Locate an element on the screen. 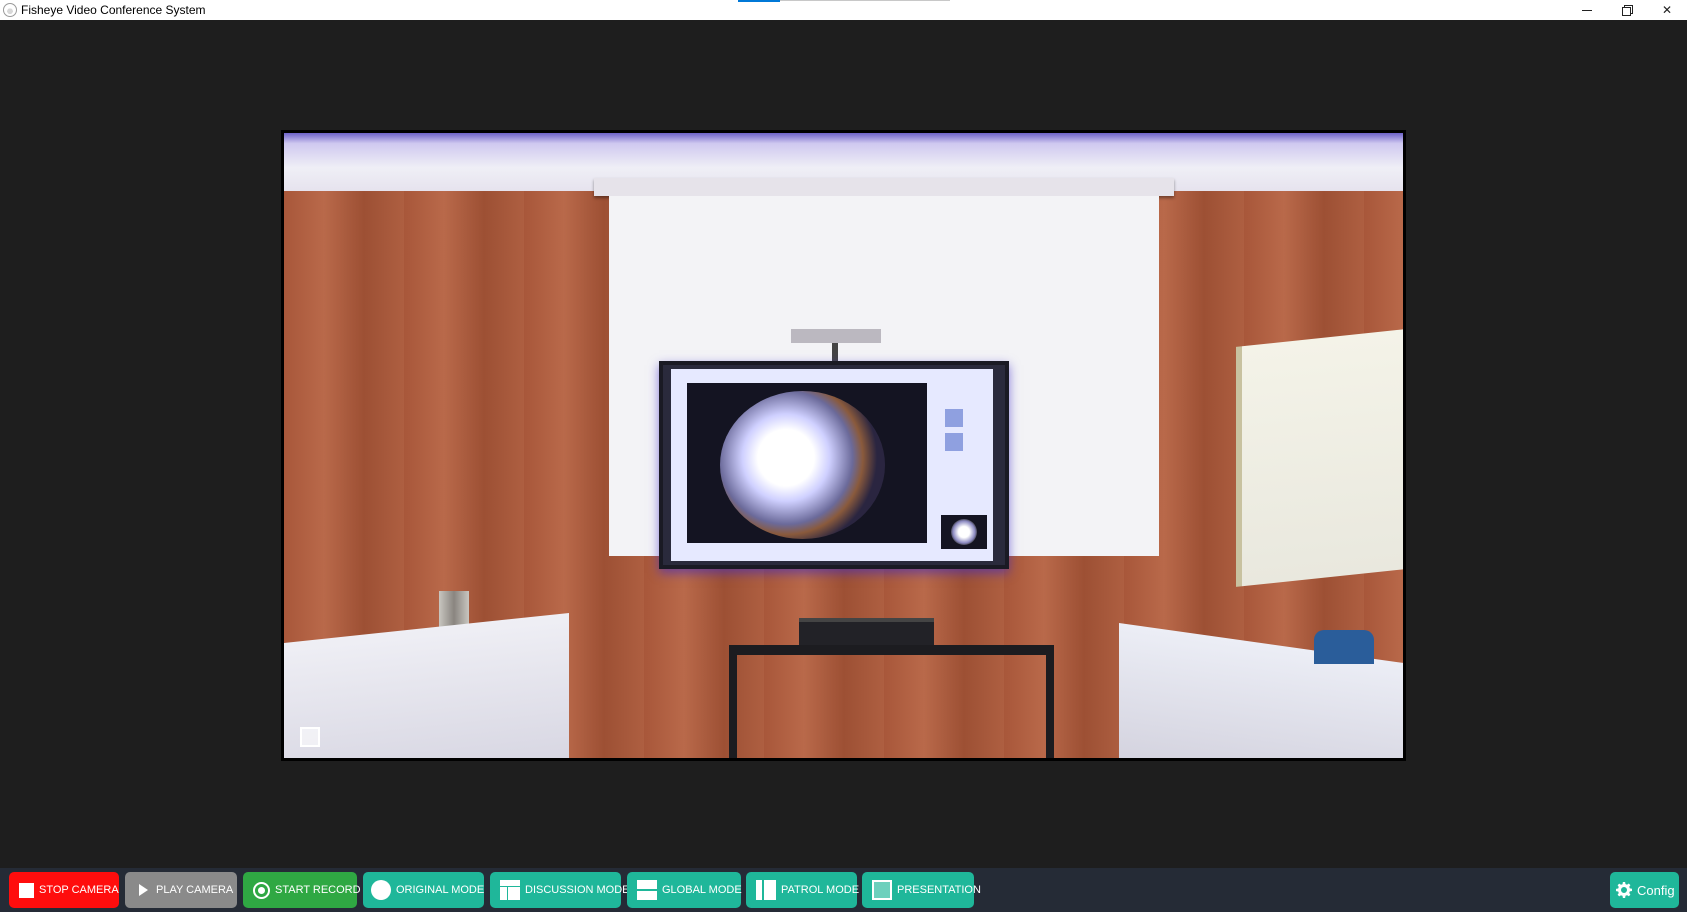 This screenshot has height=912, width=1687. close-icon: ✕ is located at coordinates (1667, 10).